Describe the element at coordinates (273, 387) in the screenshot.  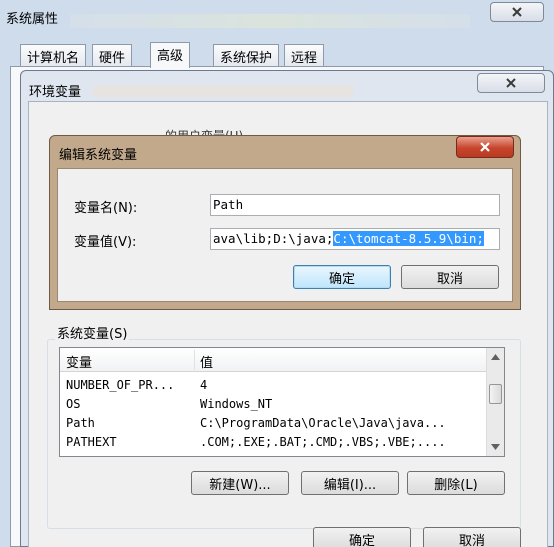
I see `table-row: NUMBER_OF_PR... 4` at that location.